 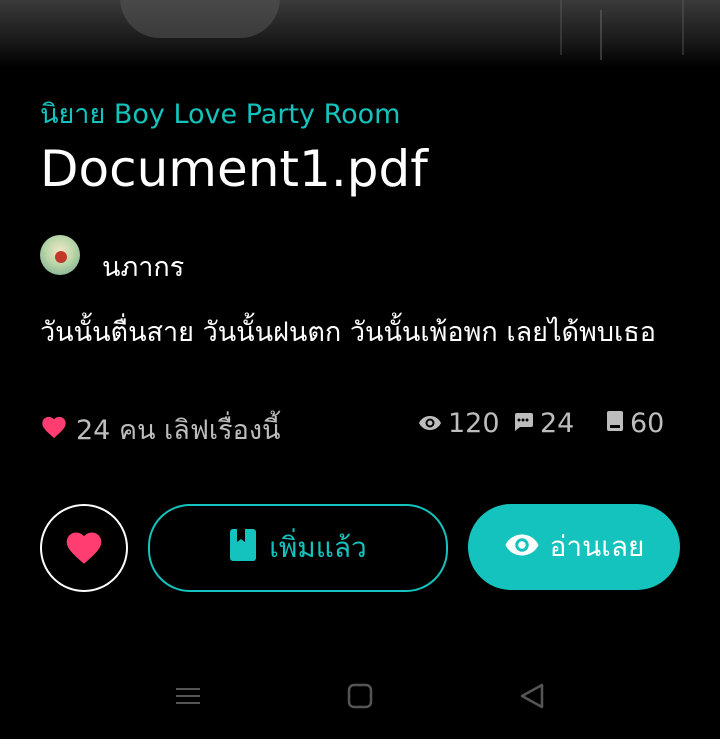 What do you see at coordinates (474, 423) in the screenshot?
I see `views-value: 120` at bounding box center [474, 423].